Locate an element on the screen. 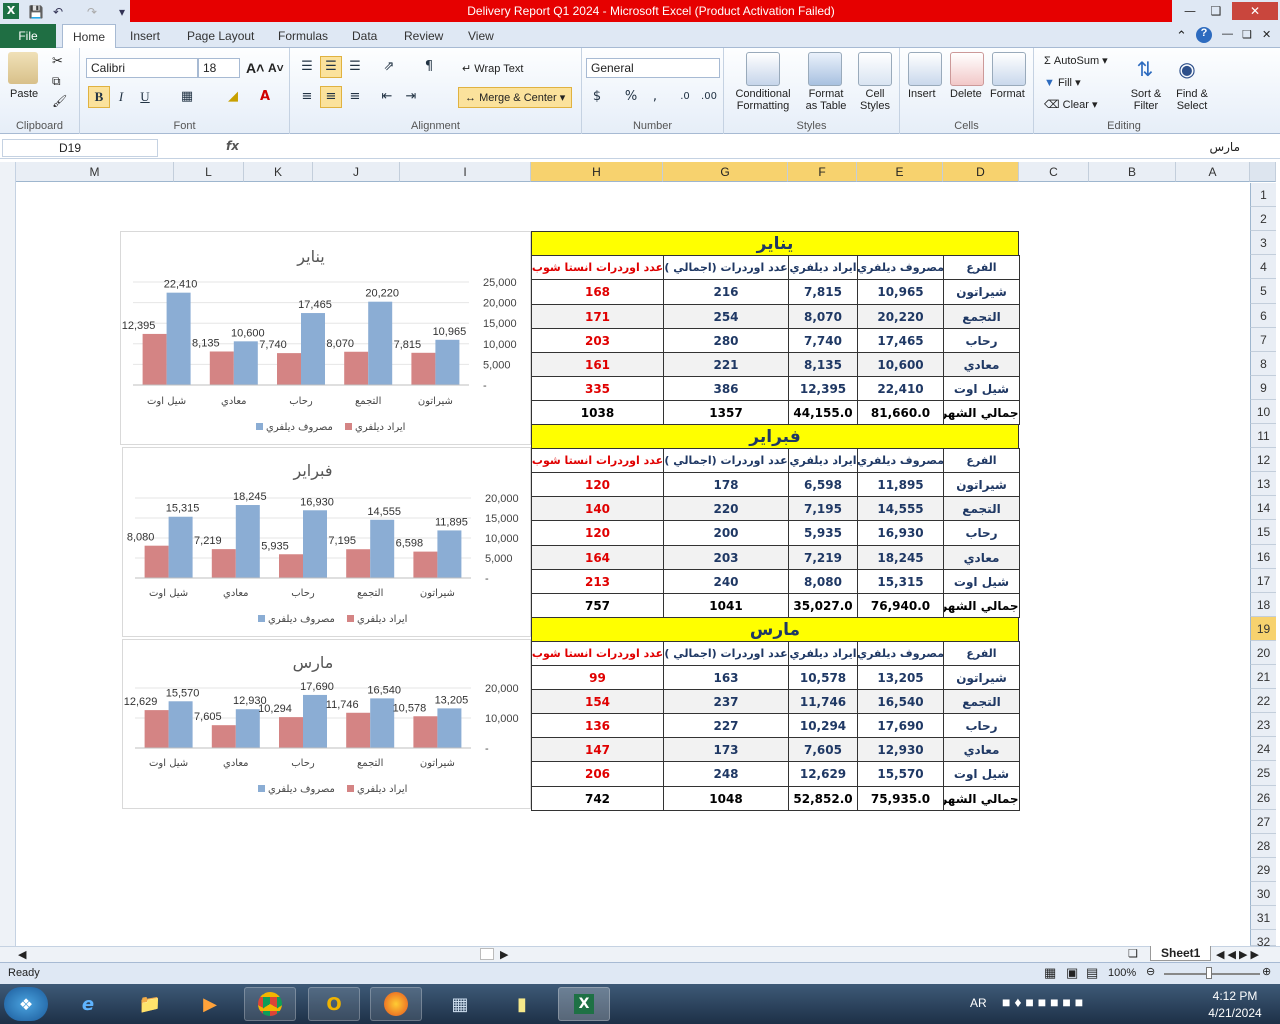 This screenshot has width=1280, height=1024. table-cell: 168 is located at coordinates (597, 292).